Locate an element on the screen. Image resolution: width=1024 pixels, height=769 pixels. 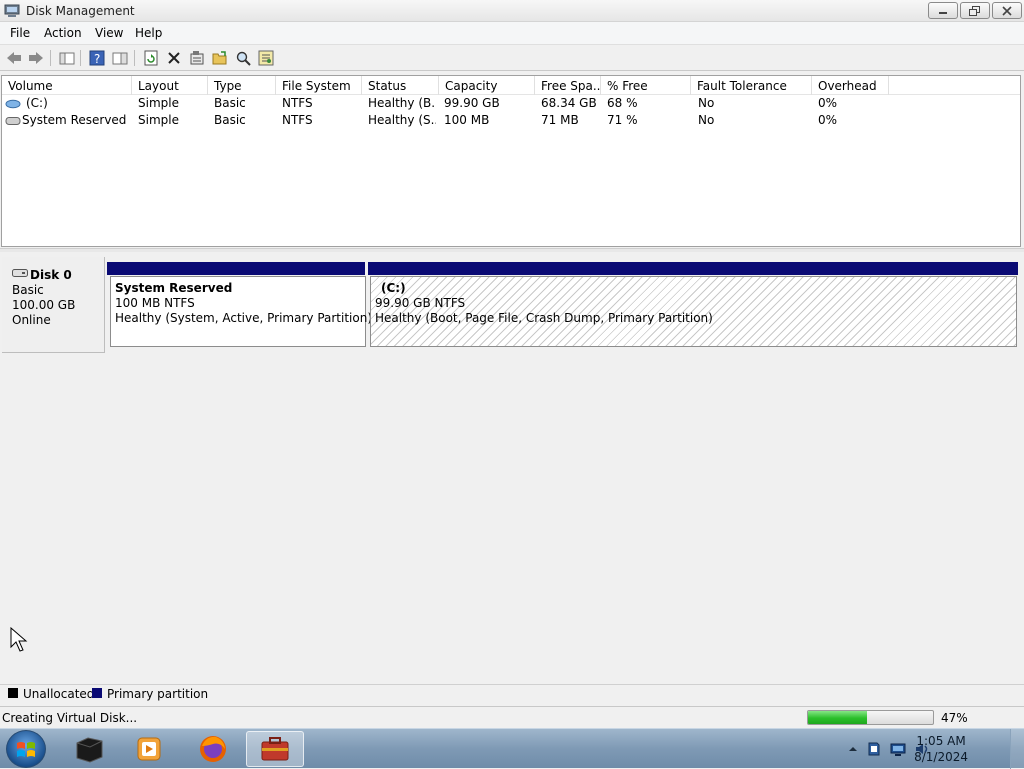
menu-bar: File Action View Help is located at coordinates (512, 33).